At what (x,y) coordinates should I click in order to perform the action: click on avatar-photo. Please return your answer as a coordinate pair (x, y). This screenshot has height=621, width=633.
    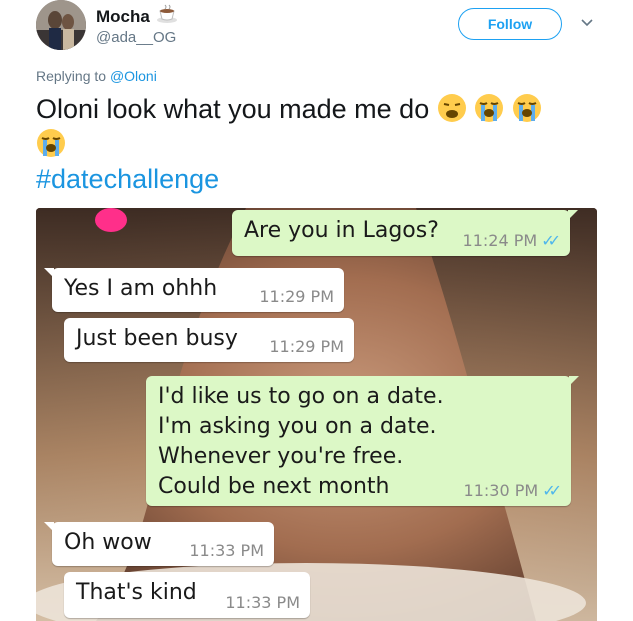
    Looking at the image, I should click on (61, 25).